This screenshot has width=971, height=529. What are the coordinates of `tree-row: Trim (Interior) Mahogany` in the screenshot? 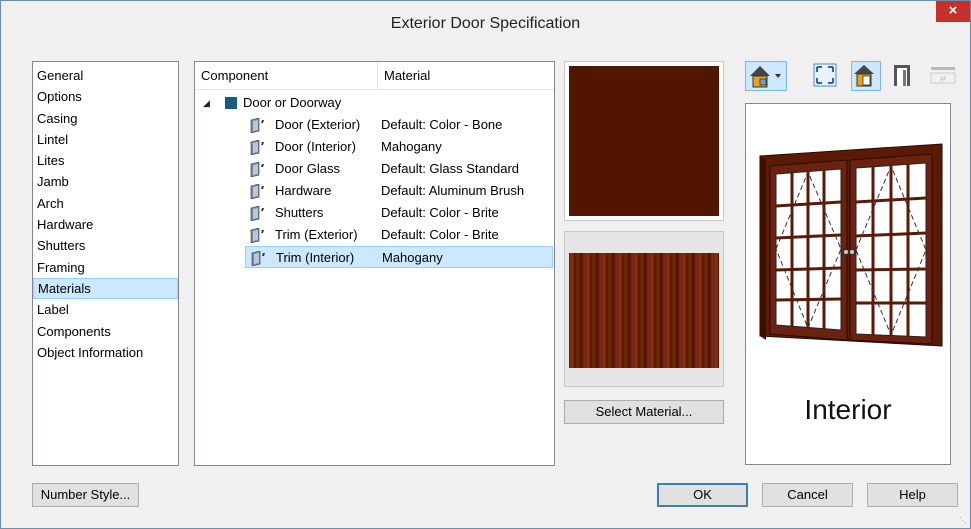 It's located at (399, 257).